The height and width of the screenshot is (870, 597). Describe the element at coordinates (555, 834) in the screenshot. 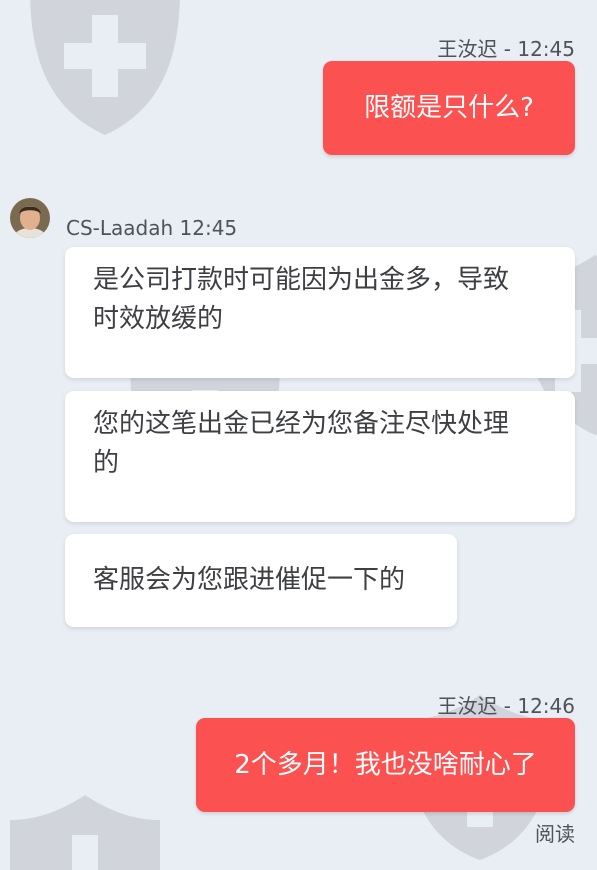

I see `read-status: 阅读` at that location.